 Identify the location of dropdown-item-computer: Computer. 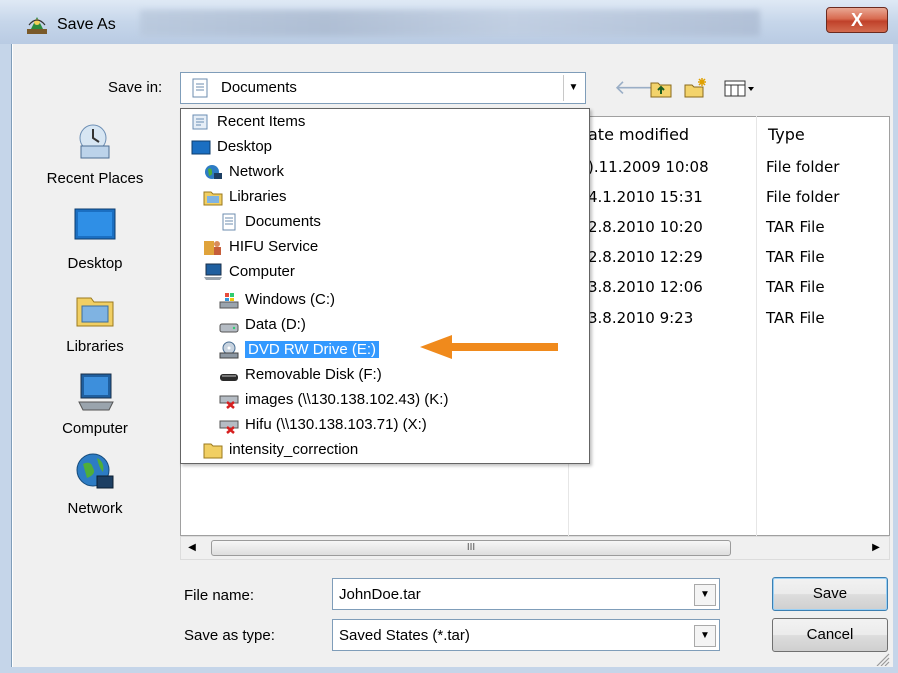
(249, 271).